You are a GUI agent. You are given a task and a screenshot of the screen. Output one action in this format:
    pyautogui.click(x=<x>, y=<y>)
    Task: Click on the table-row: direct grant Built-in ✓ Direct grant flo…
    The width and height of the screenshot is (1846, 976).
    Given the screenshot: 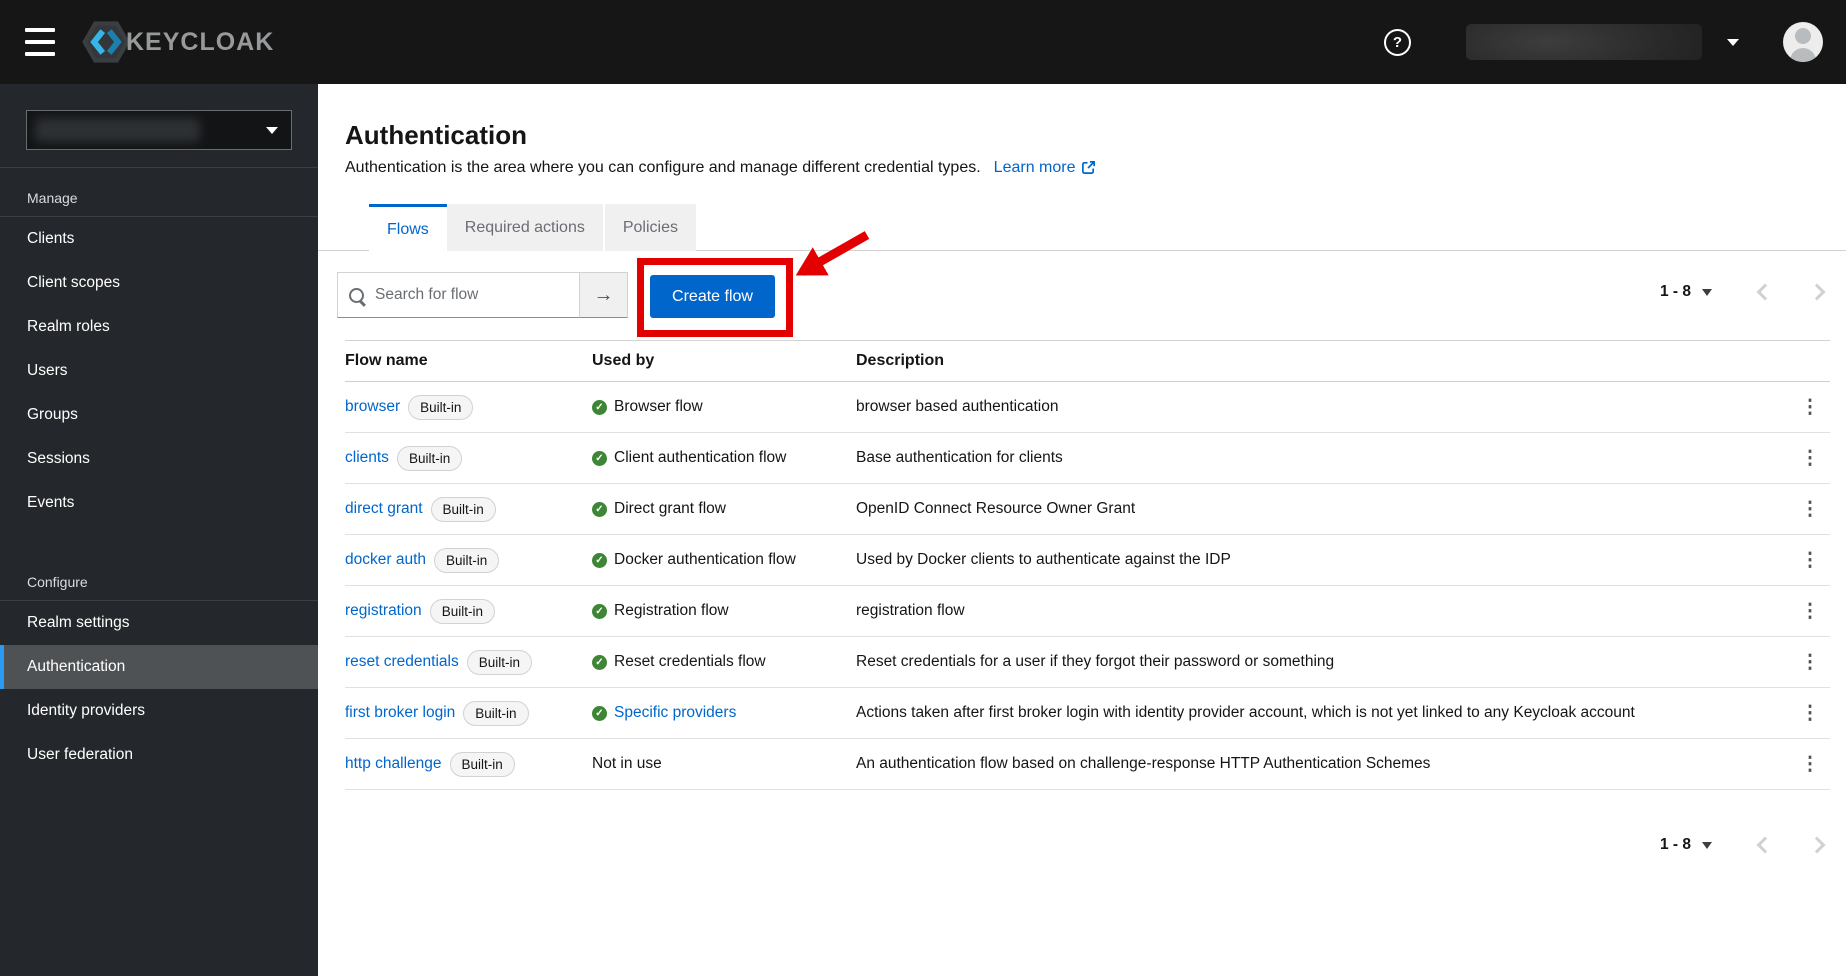 What is the action you would take?
    pyautogui.click(x=1087, y=509)
    